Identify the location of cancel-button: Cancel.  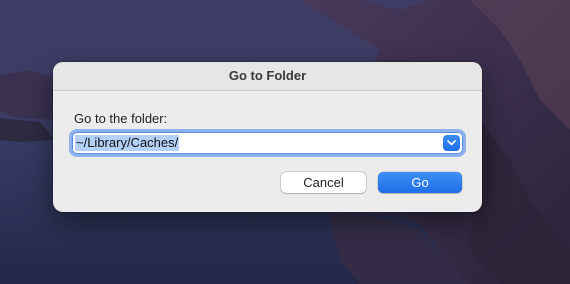
(323, 182).